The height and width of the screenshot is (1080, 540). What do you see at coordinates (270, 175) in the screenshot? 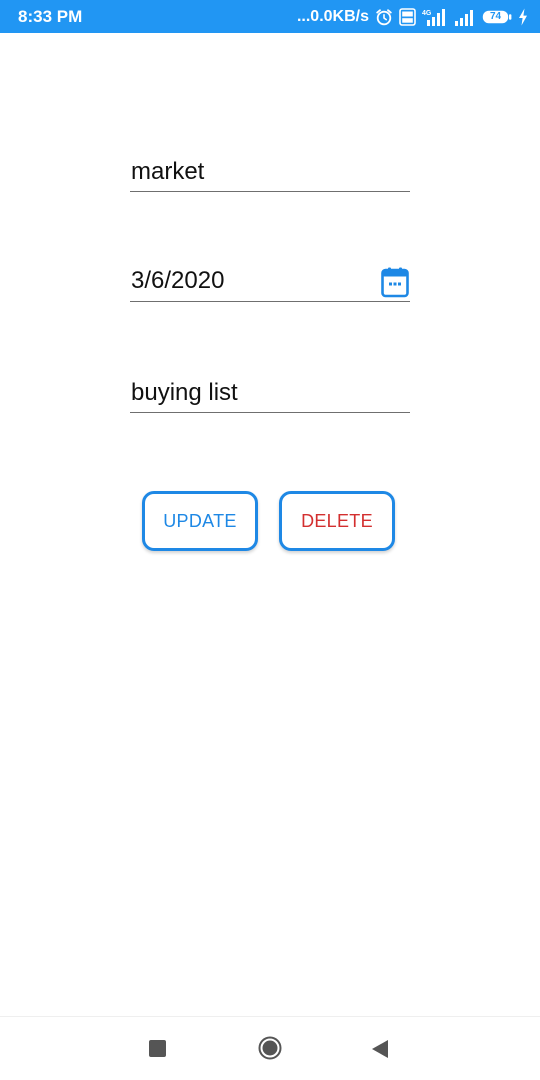
I see `title-field: market` at bounding box center [270, 175].